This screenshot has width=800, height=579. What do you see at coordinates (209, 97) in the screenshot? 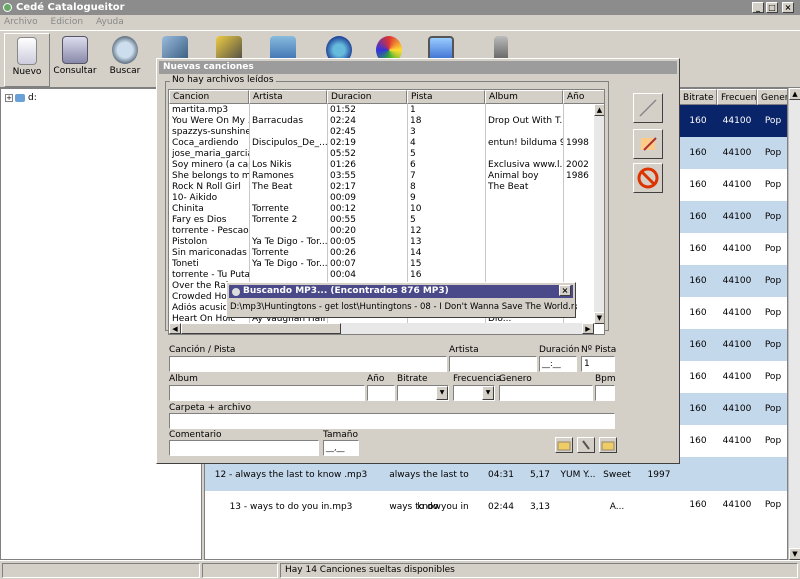
I see `col-cancion: Cancion` at bounding box center [209, 97].